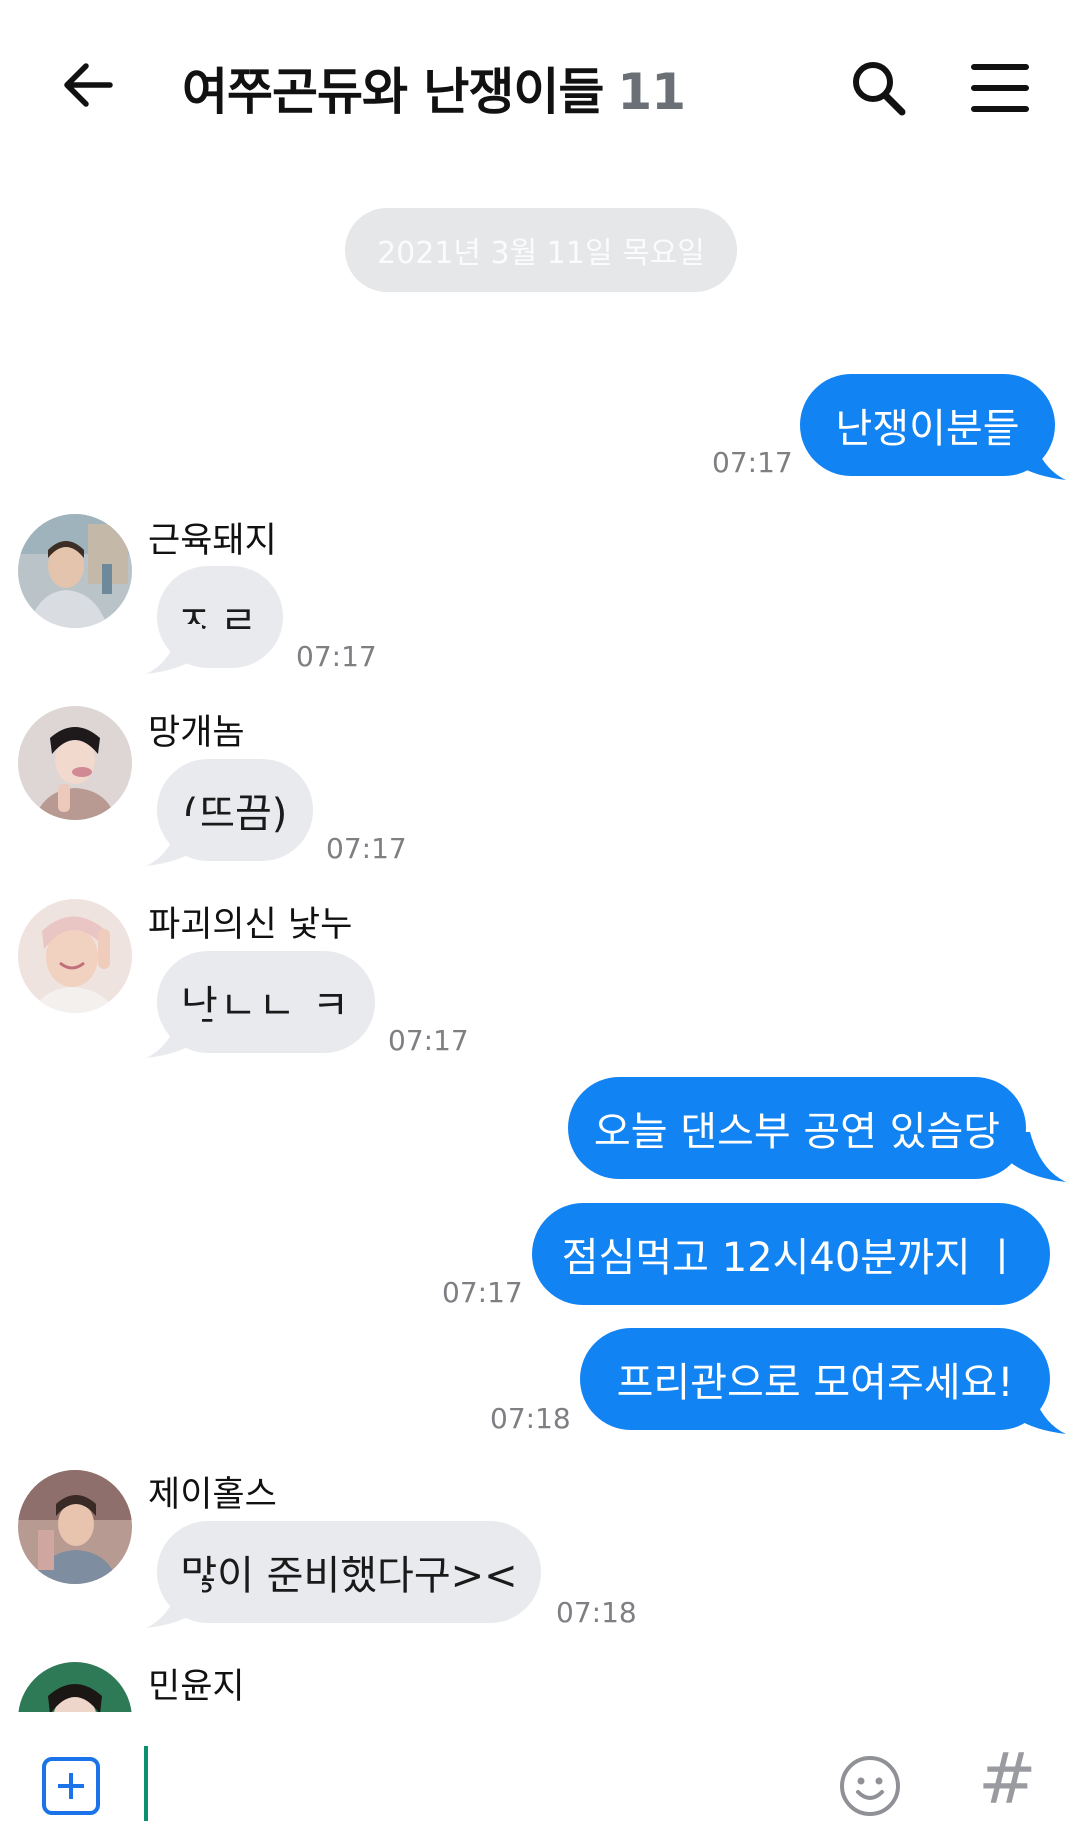  I want to click on hashtag-icon: #, so click(1007, 1779).